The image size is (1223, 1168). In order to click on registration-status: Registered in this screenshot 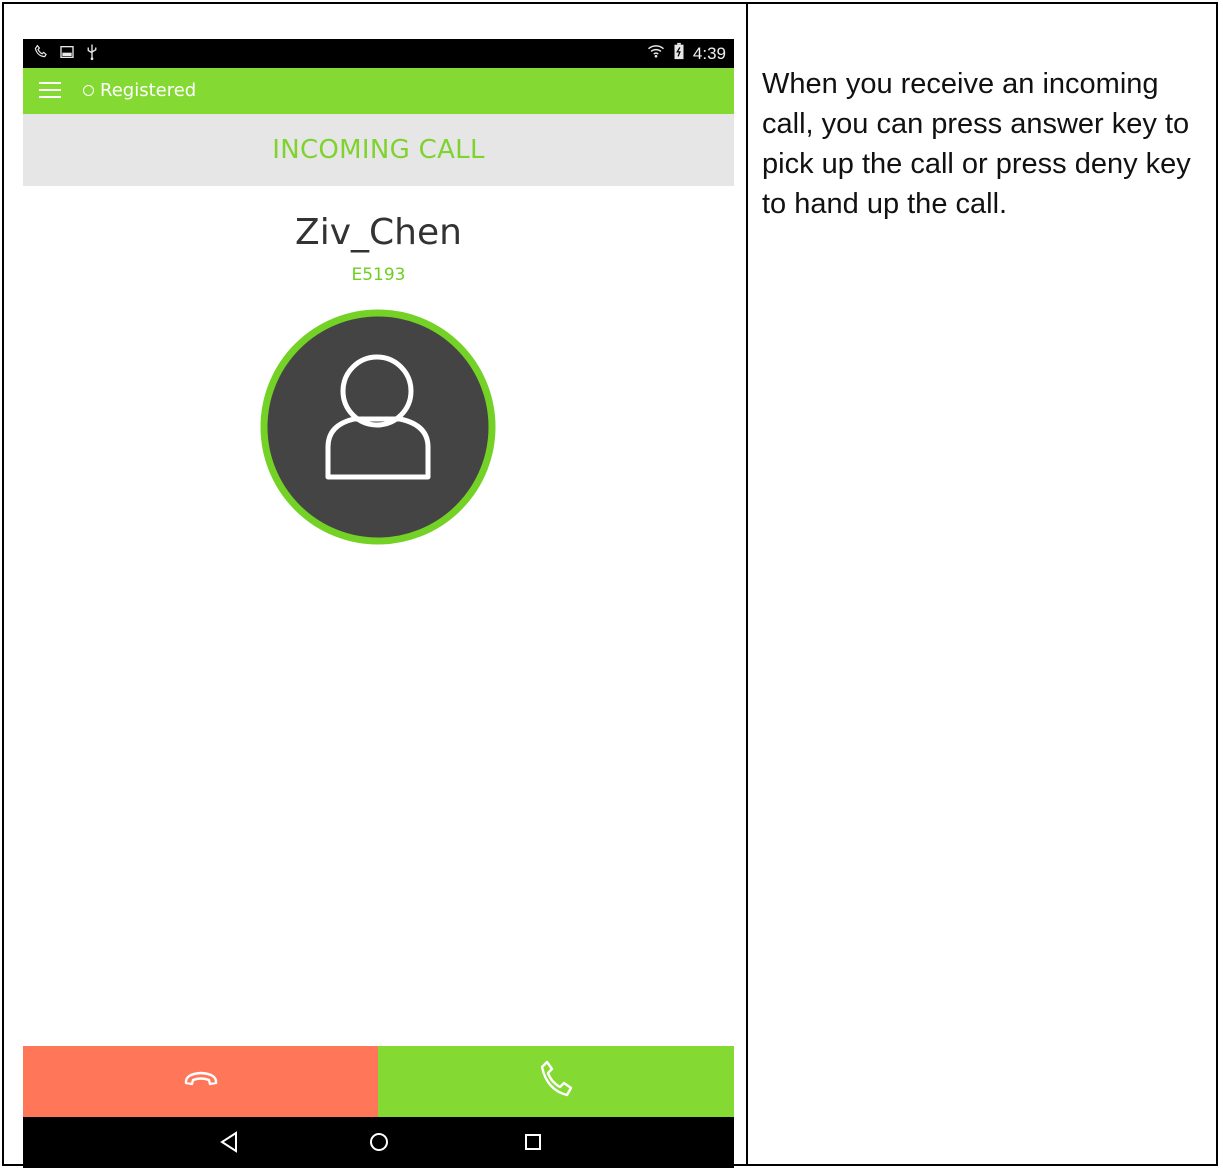, I will do `click(139, 90)`.